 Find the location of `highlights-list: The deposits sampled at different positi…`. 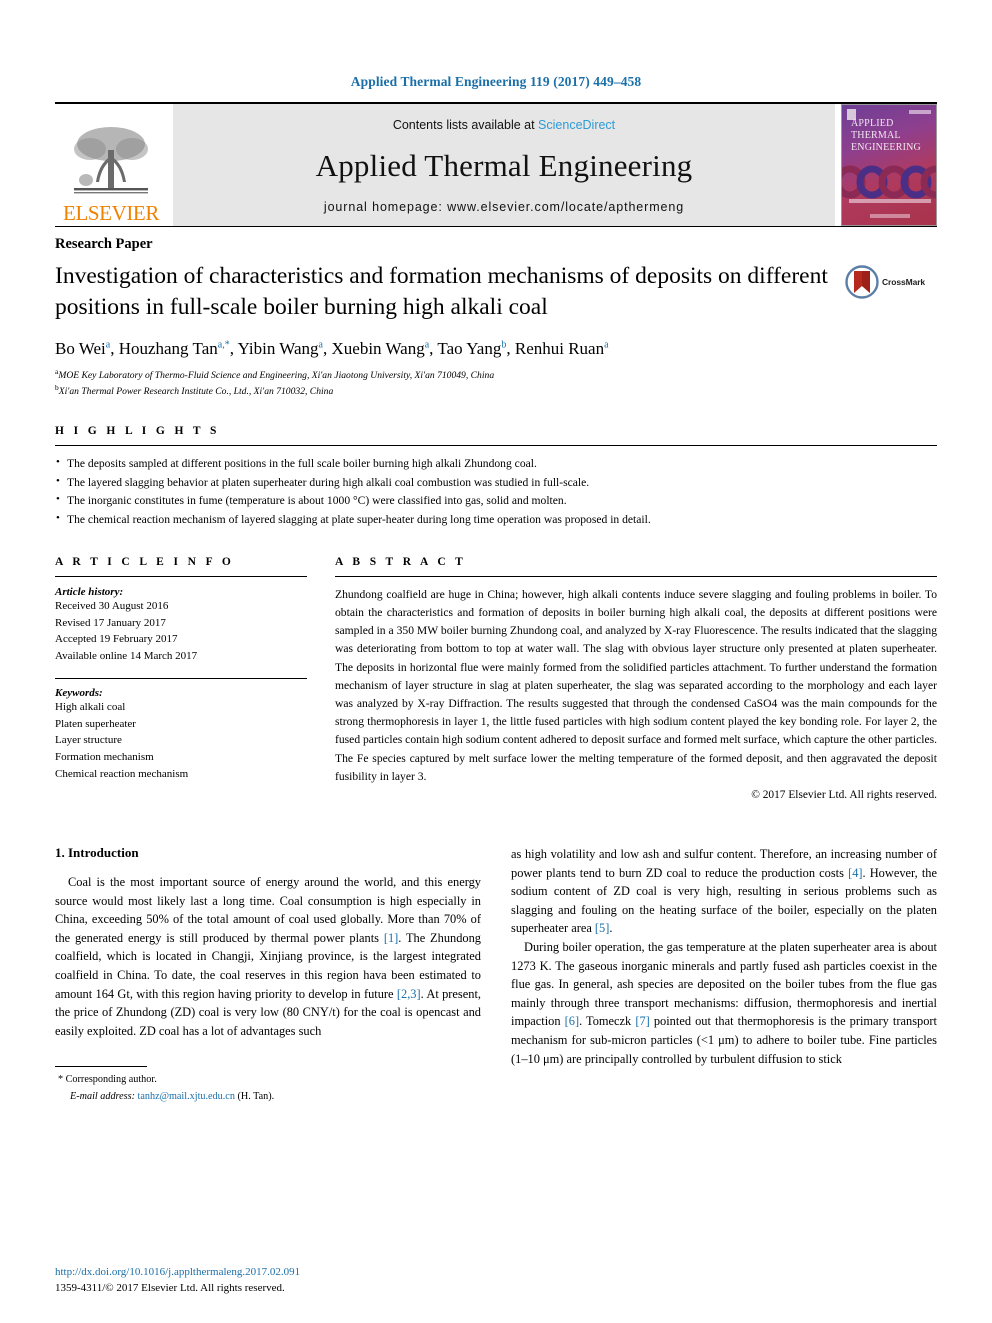

highlights-list: The deposits sampled at different positi… is located at coordinates (496, 492).